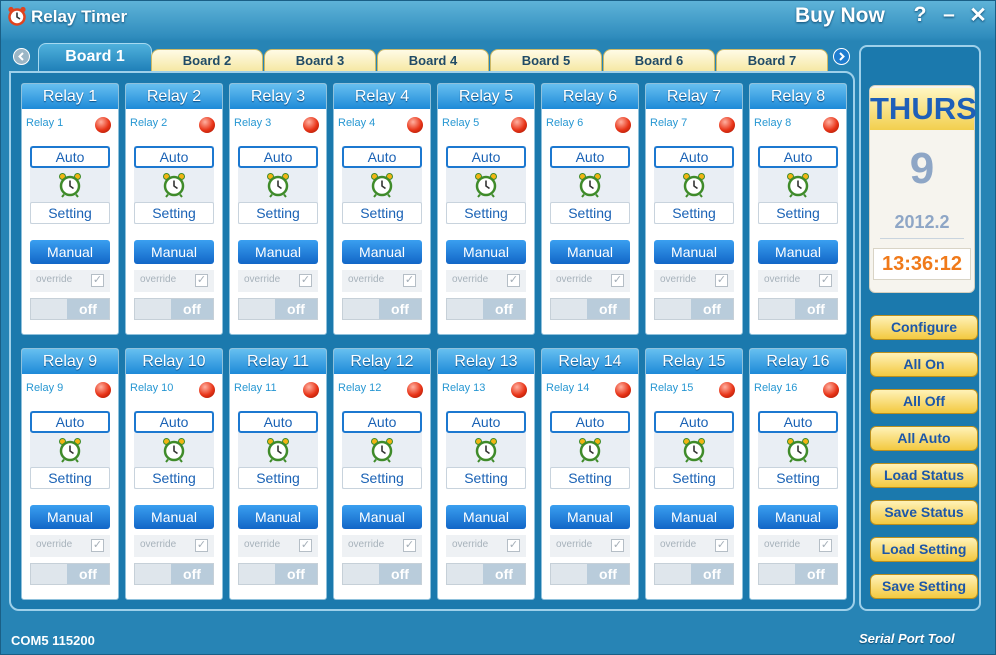 Image resolution: width=996 pixels, height=655 pixels. What do you see at coordinates (924, 401) in the screenshot?
I see `all-off-button: All Off` at bounding box center [924, 401].